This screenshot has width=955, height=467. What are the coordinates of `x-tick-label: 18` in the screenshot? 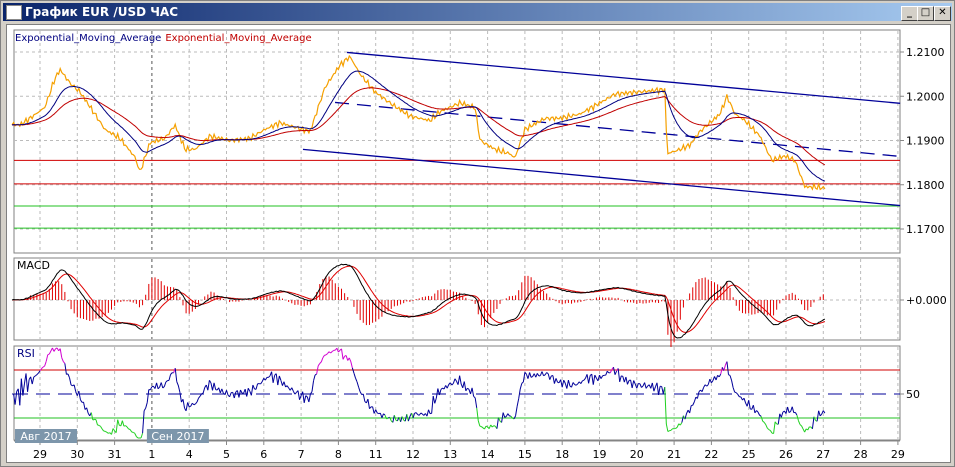 It's located at (562, 454).